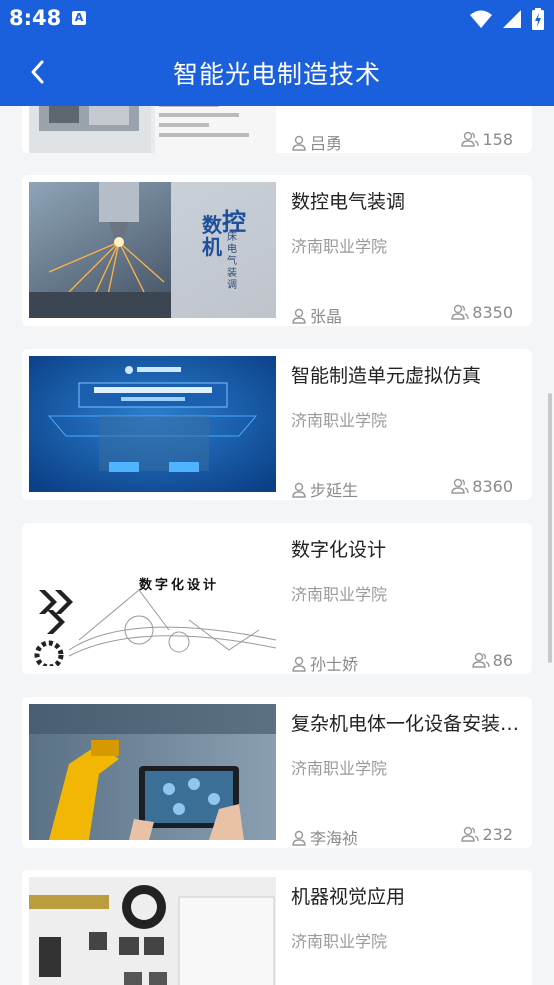 This screenshot has width=554, height=985. What do you see at coordinates (334, 838) in the screenshot?
I see `teacher-label: 李海祯` at bounding box center [334, 838].